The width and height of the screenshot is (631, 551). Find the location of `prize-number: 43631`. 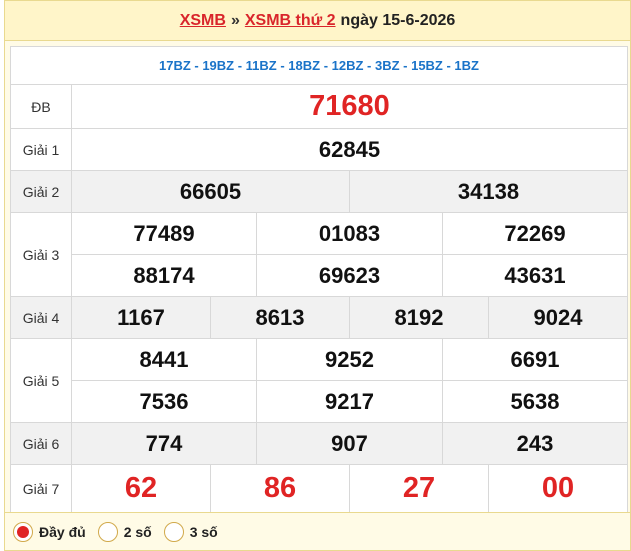

prize-number: 43631 is located at coordinates (535, 275).